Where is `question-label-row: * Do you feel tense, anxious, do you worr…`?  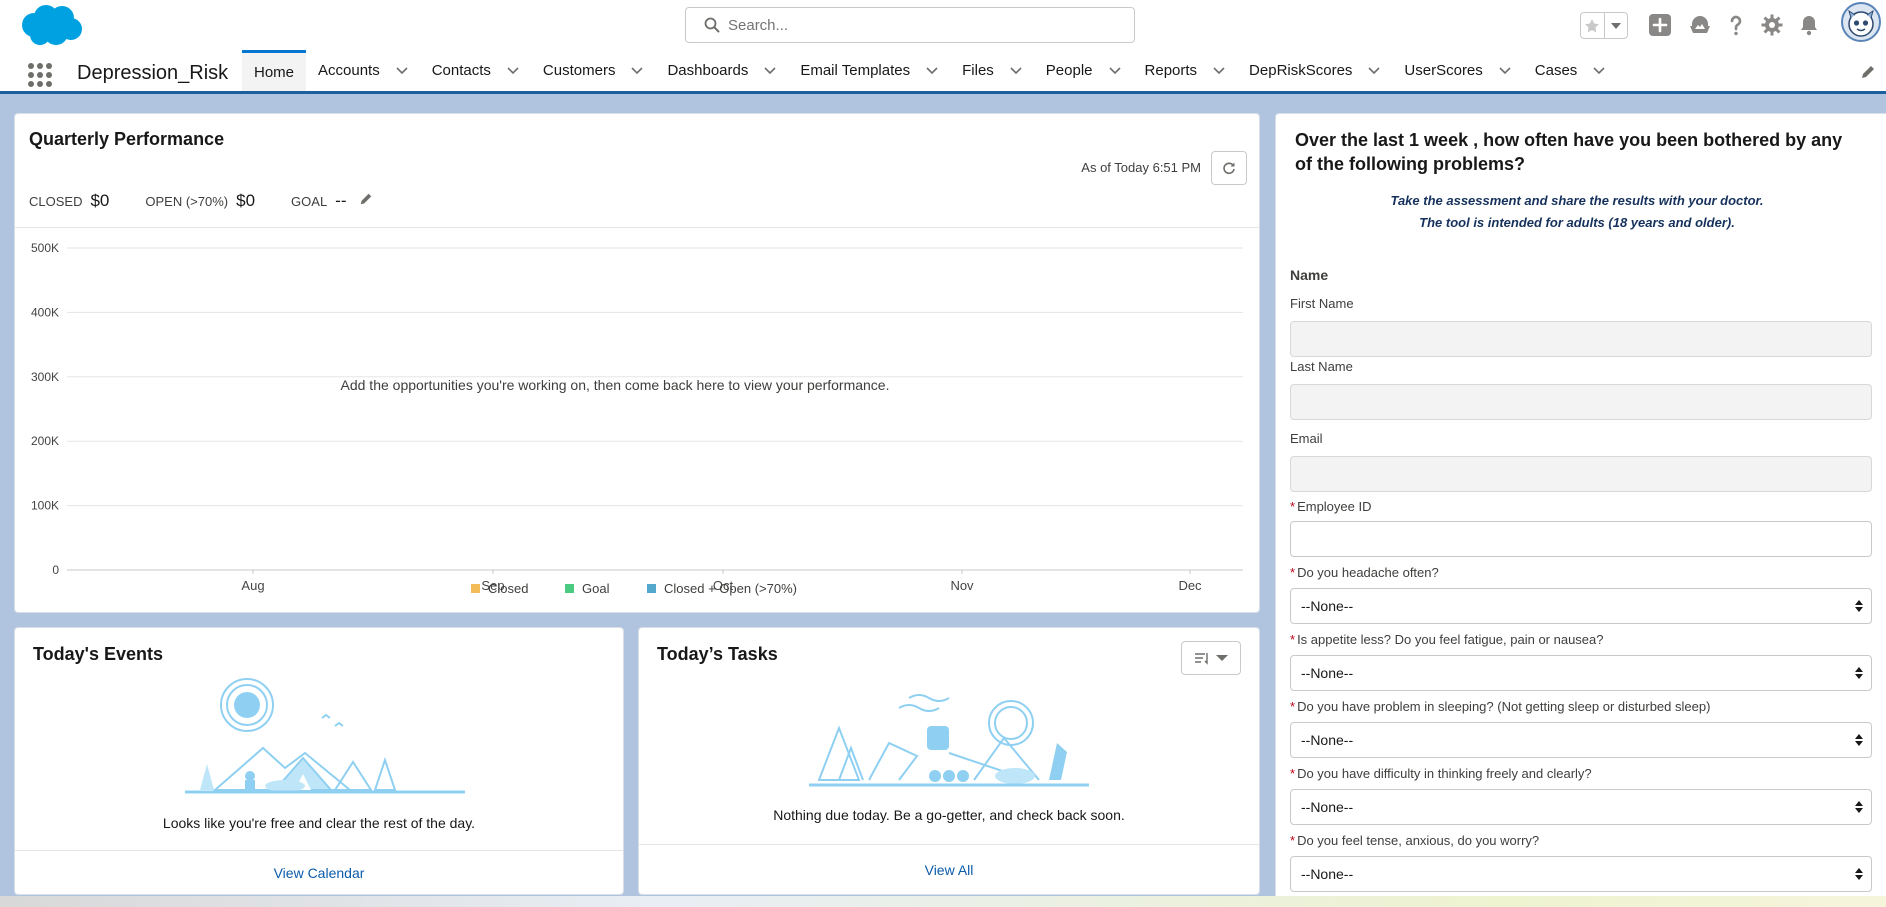
question-label-row: * Do you feel tense, anxious, do you worr… is located at coordinates (1581, 843).